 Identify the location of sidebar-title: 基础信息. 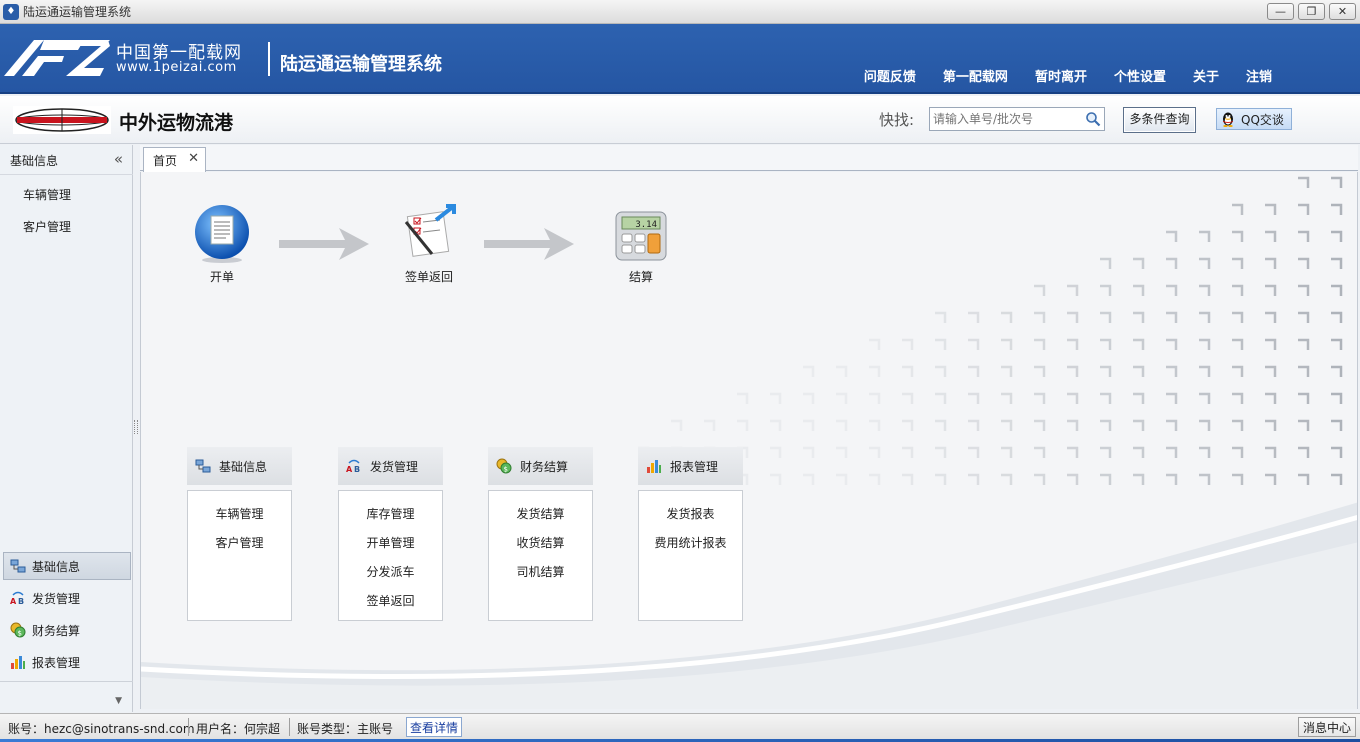
(34, 161).